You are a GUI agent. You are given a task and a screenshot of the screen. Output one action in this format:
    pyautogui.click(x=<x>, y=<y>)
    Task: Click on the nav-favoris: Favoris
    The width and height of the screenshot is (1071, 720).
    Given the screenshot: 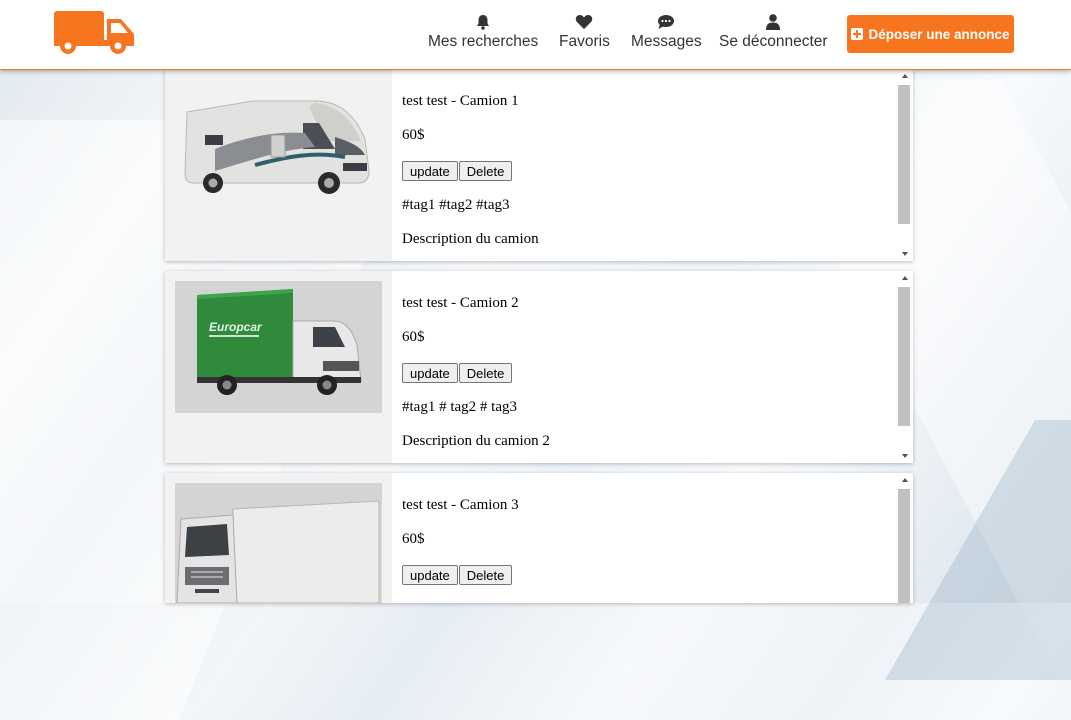 What is the action you would take?
    pyautogui.click(x=584, y=32)
    